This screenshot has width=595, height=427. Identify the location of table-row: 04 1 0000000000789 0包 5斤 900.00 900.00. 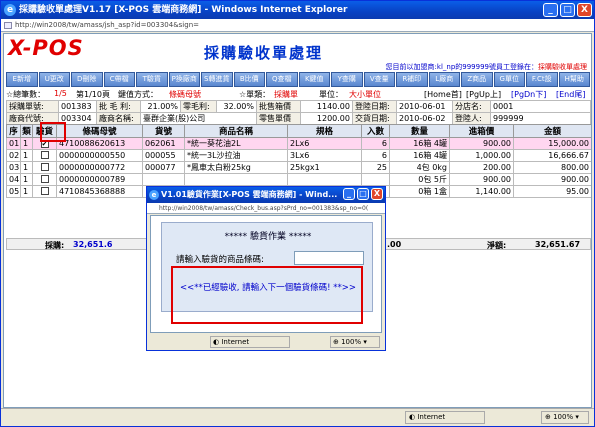
(298, 179).